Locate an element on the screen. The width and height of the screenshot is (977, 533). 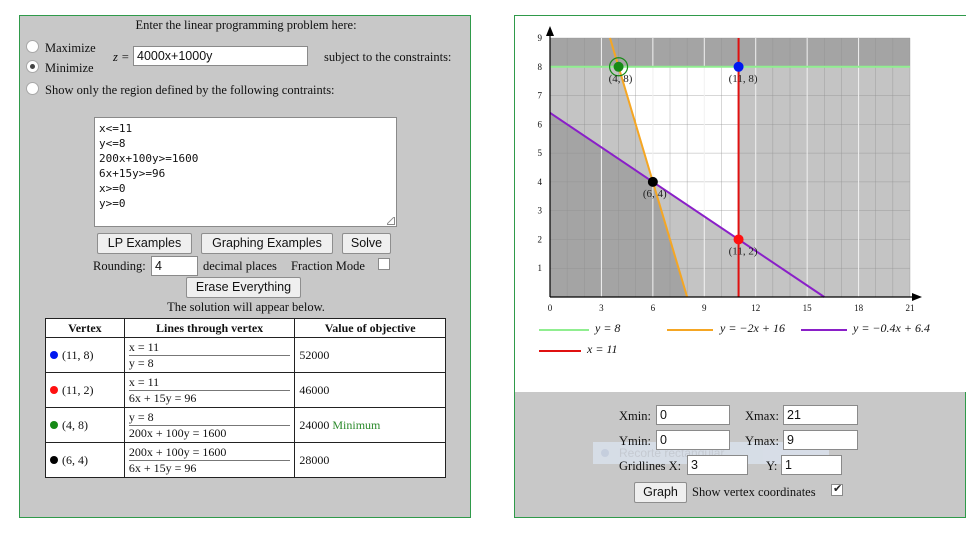
y-tick-label: 4 is located at coordinates (540, 182).